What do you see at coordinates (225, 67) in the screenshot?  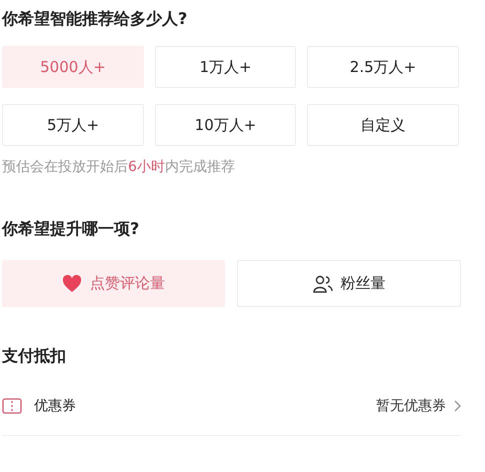 I see `audience-option: 1万人+` at bounding box center [225, 67].